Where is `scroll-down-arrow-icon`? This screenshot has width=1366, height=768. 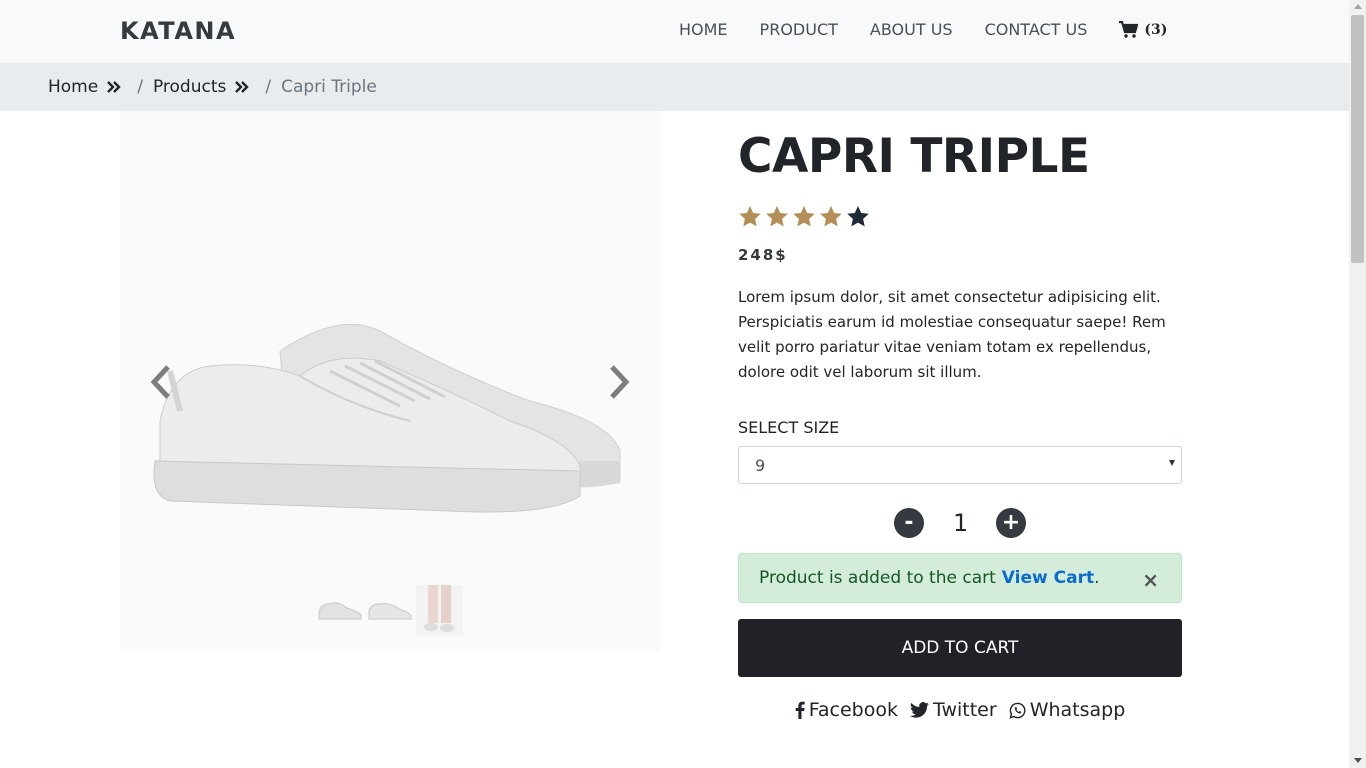
scroll-down-arrow-icon is located at coordinates (1358, 760).